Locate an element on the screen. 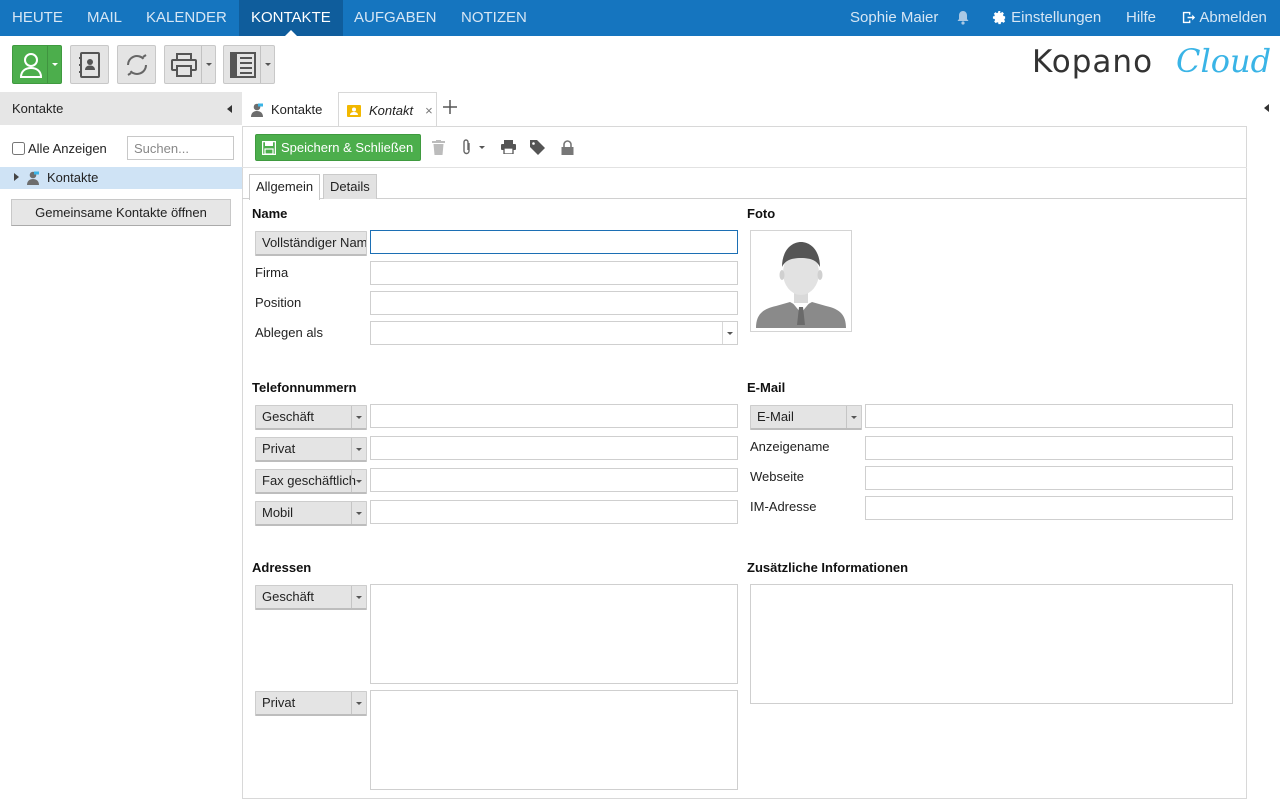 This screenshot has height=800, width=1280. file-as-label: Ablegen als is located at coordinates (289, 332).